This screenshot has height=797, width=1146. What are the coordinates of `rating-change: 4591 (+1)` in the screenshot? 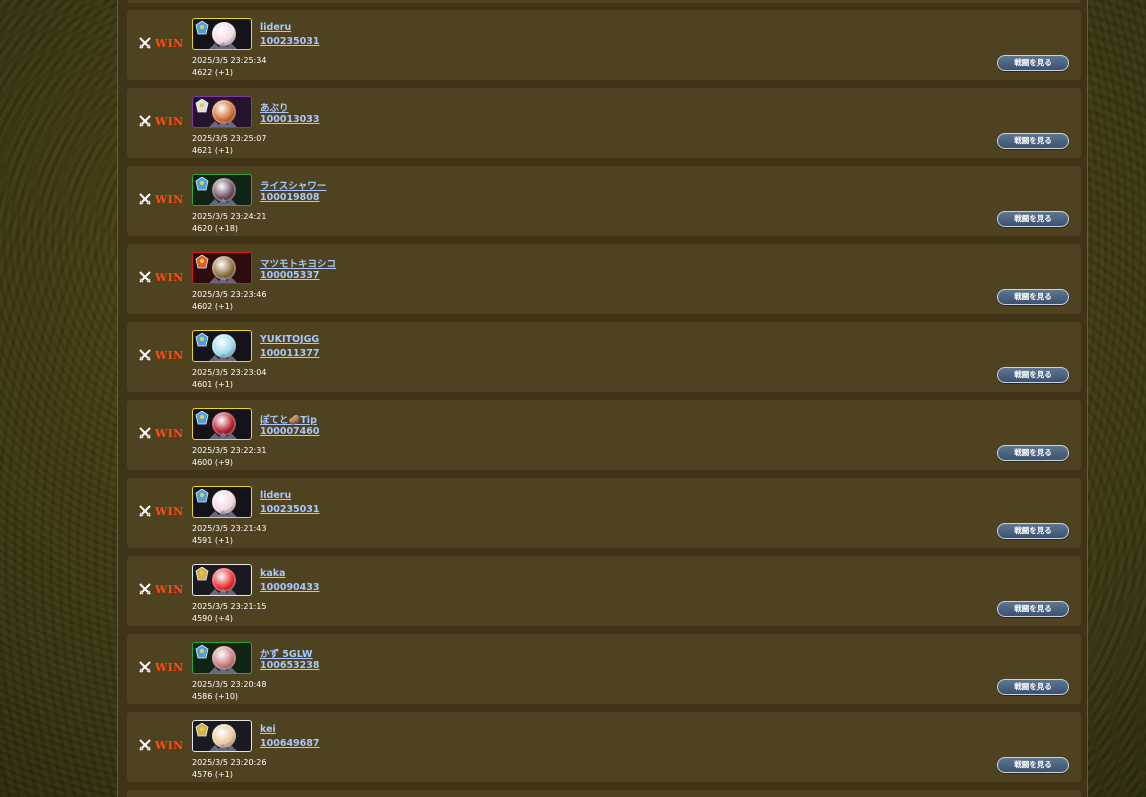 It's located at (212, 540).